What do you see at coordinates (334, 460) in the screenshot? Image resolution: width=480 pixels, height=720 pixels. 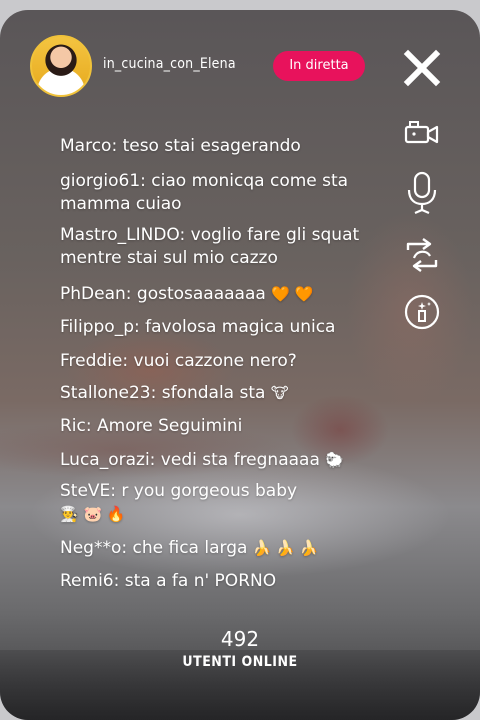 I see `chat-message-emoji: 🐑` at bounding box center [334, 460].